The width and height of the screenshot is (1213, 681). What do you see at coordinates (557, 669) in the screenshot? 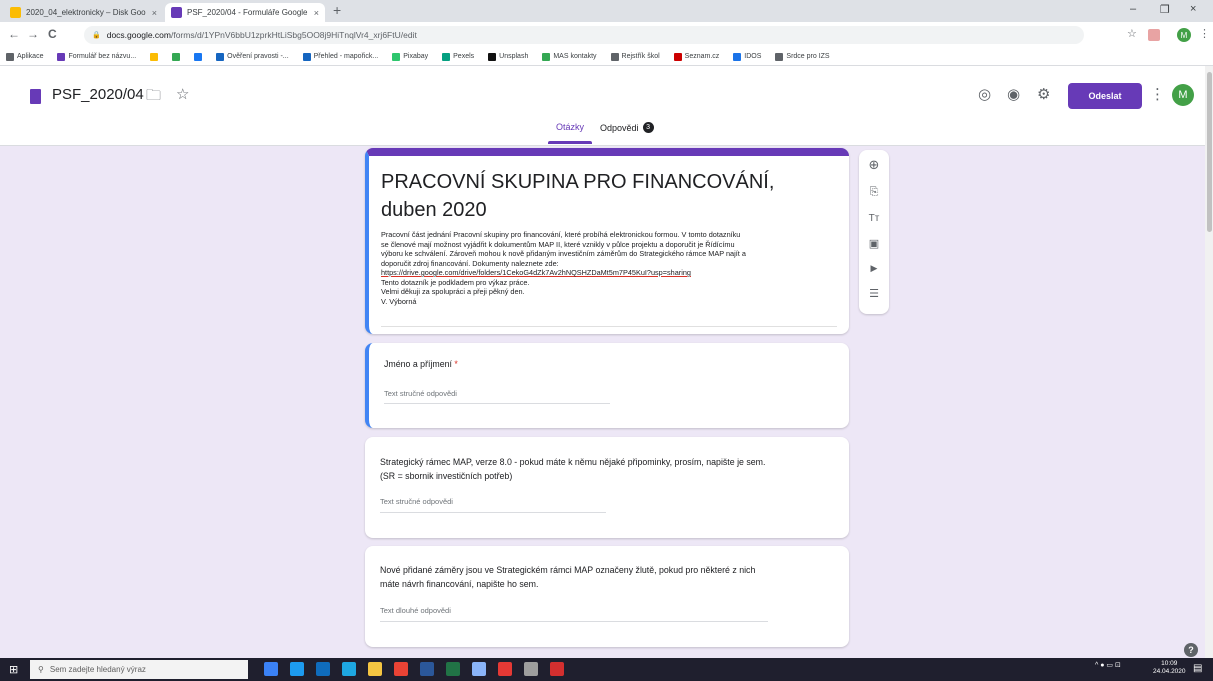
I see `taskbar-app-acrobat-icon` at bounding box center [557, 669].